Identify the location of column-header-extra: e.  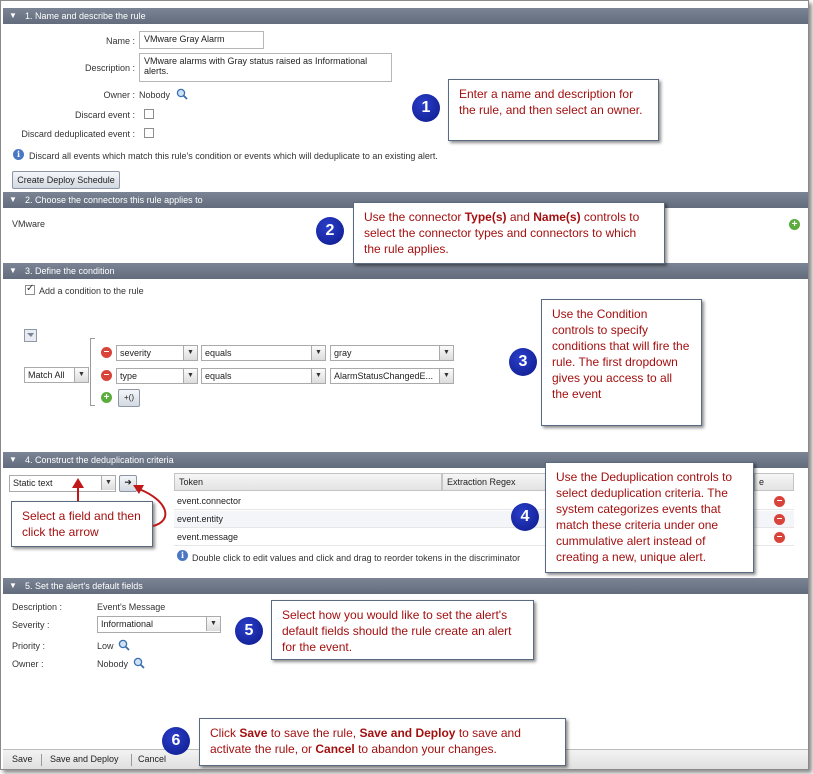
(774, 482).